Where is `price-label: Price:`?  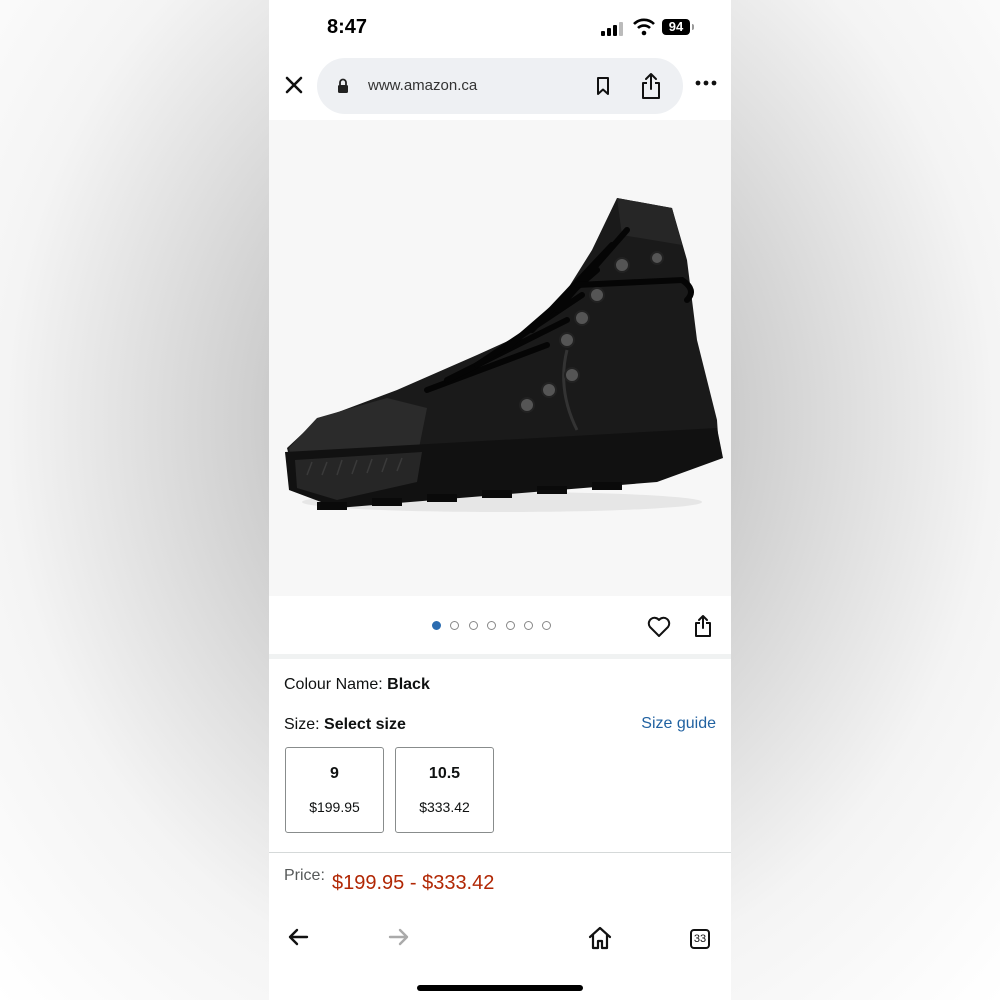 price-label: Price: is located at coordinates (304, 875).